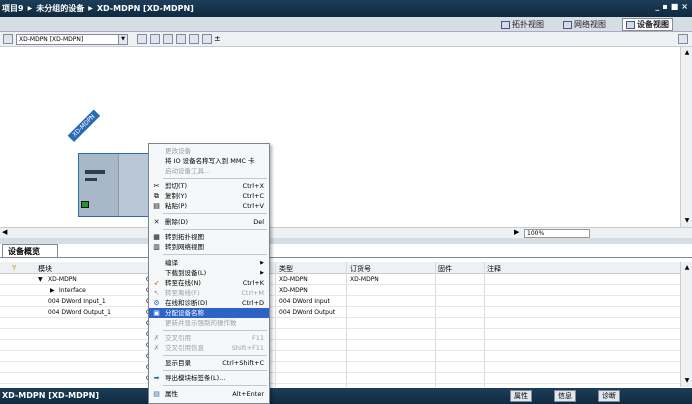 The height and width of the screenshot is (404, 692). What do you see at coordinates (565, 396) in the screenshot?
I see `info-tab: 信息` at bounding box center [565, 396].